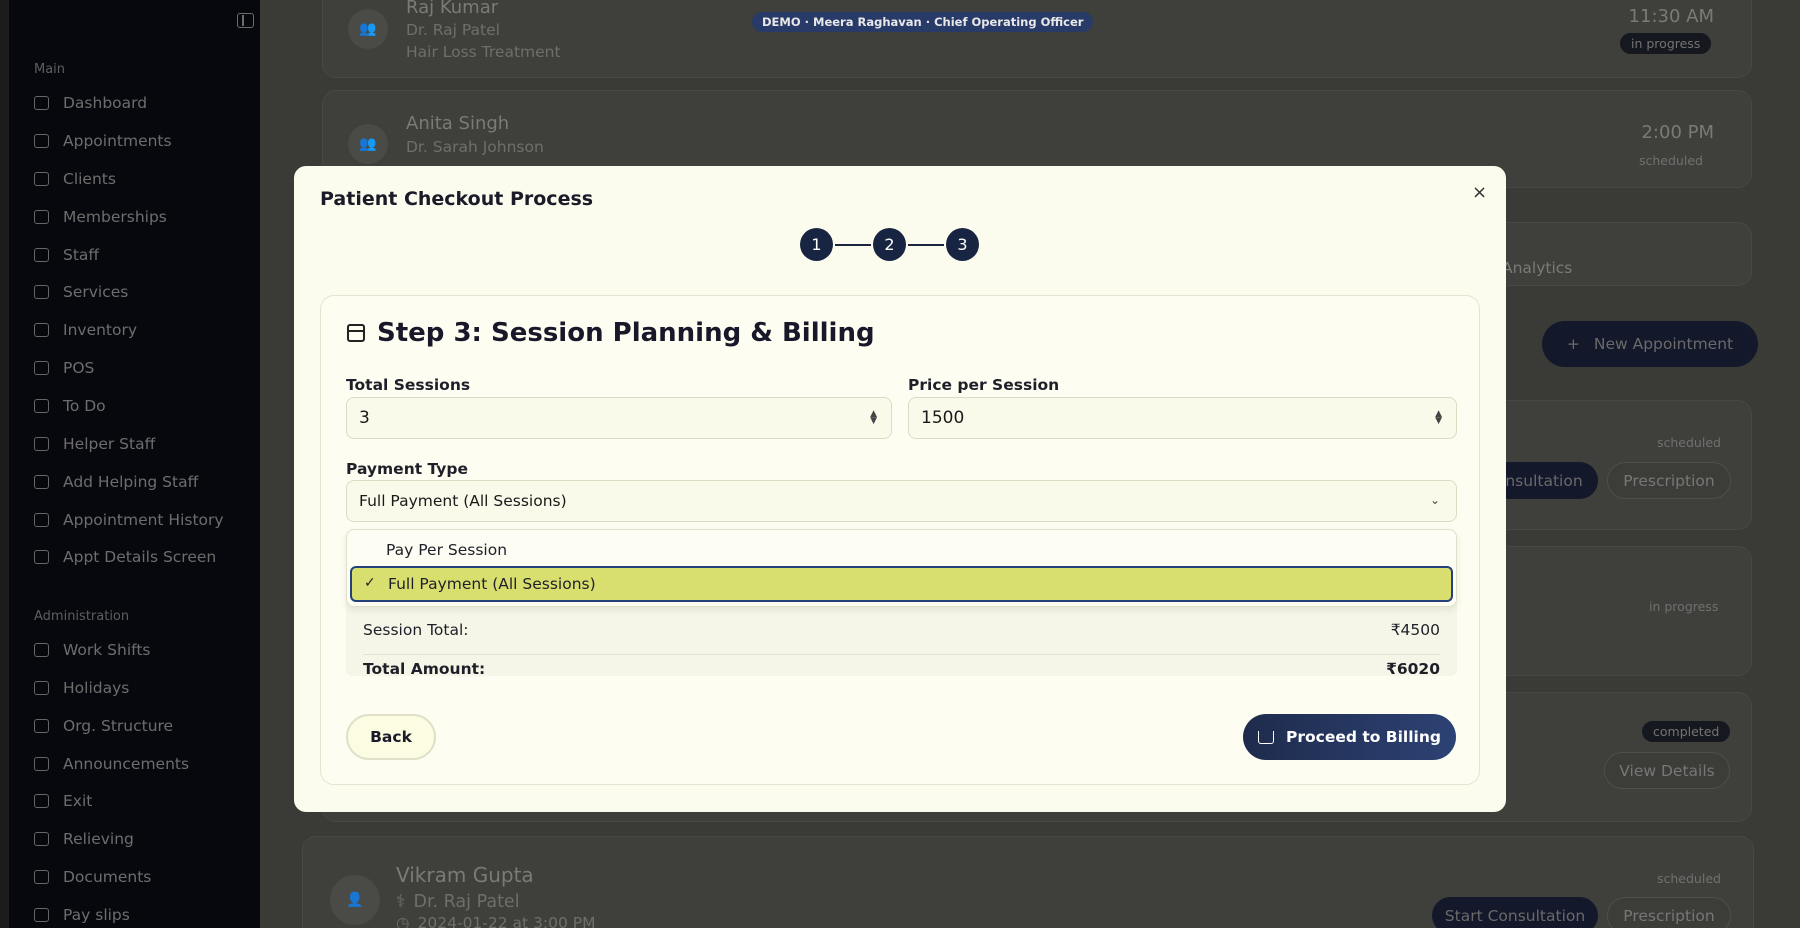 This screenshot has width=1800, height=928. Describe the element at coordinates (1349, 737) in the screenshot. I see `proceed-to-billing-button: Proceed to Billing` at that location.